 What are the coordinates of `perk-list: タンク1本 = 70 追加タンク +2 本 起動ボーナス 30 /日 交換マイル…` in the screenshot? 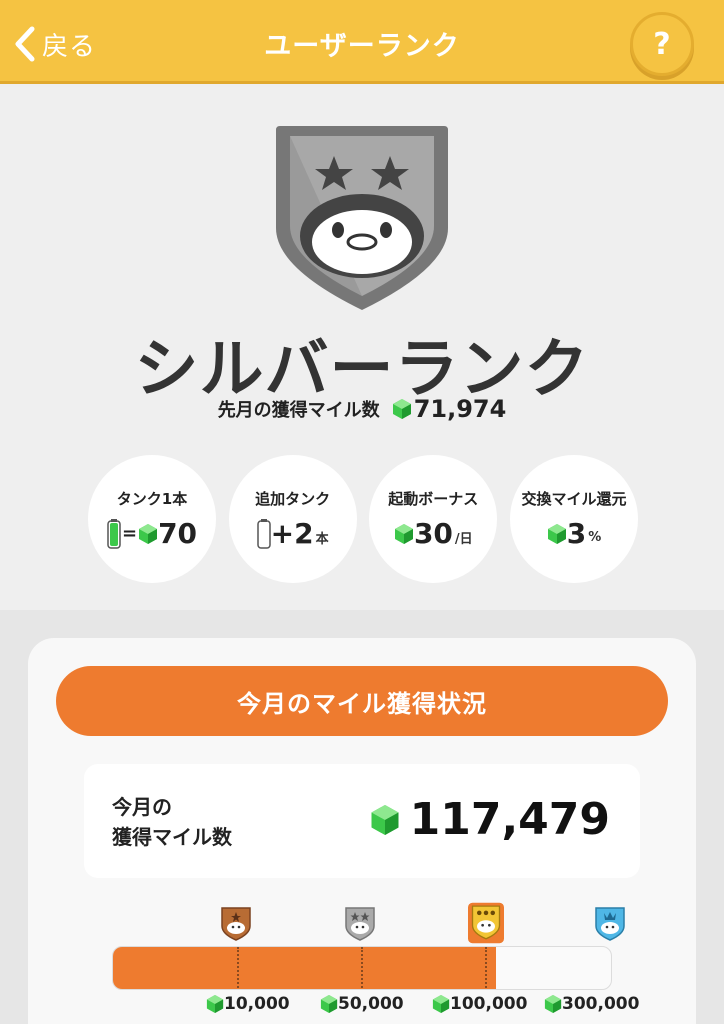 It's located at (363, 520).